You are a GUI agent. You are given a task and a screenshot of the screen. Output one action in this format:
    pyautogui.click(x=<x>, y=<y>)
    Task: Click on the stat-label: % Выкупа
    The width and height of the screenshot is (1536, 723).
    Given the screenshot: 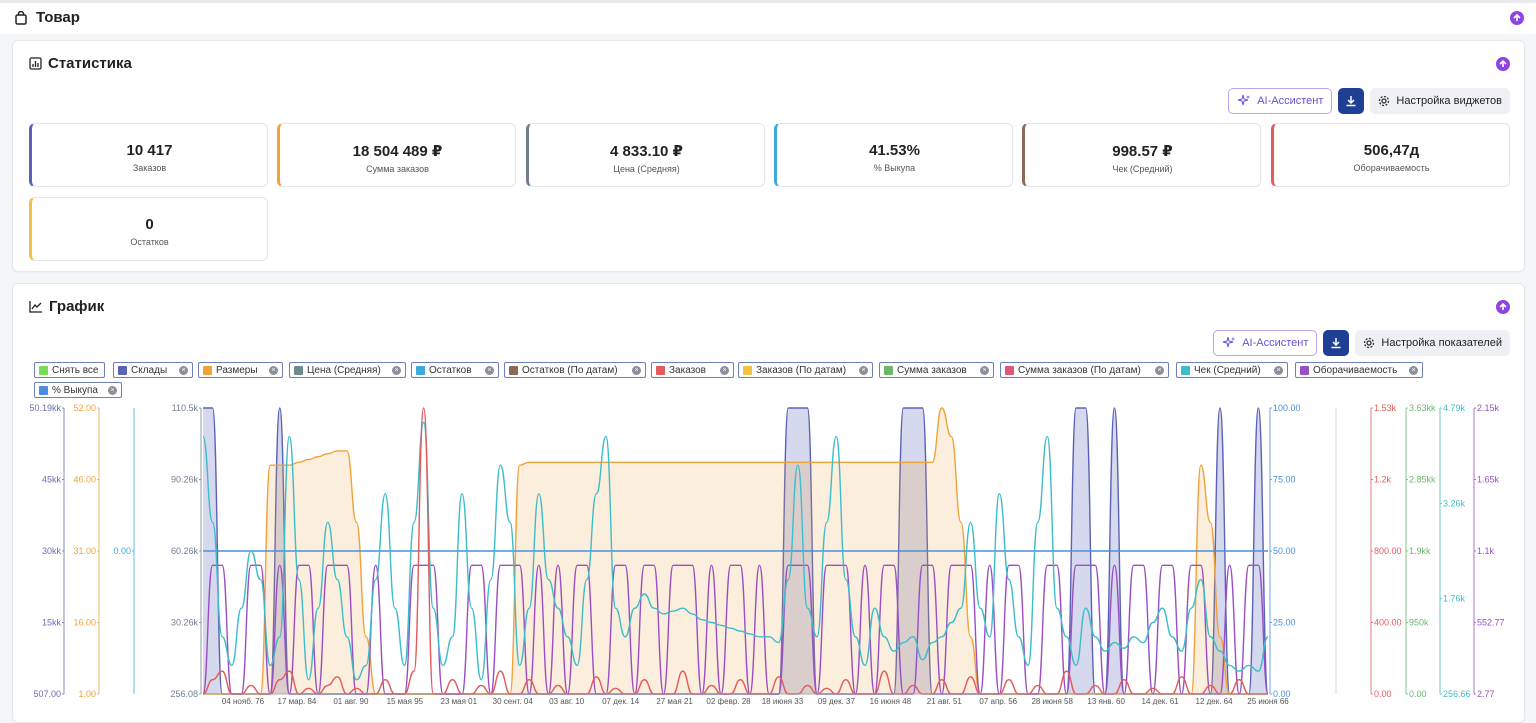 What is the action you would take?
    pyautogui.click(x=894, y=168)
    